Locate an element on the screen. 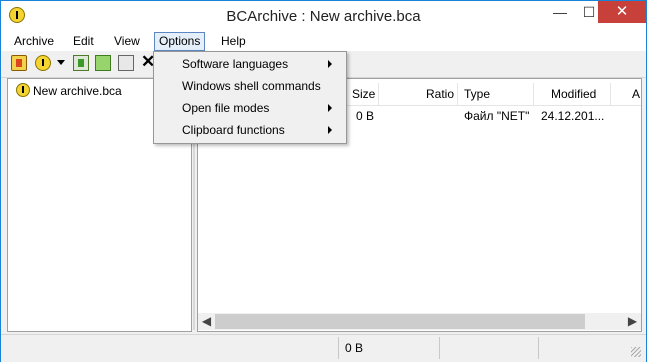 This screenshot has width=647, height=362. column-header-ratio: Ratio is located at coordinates (440, 94).